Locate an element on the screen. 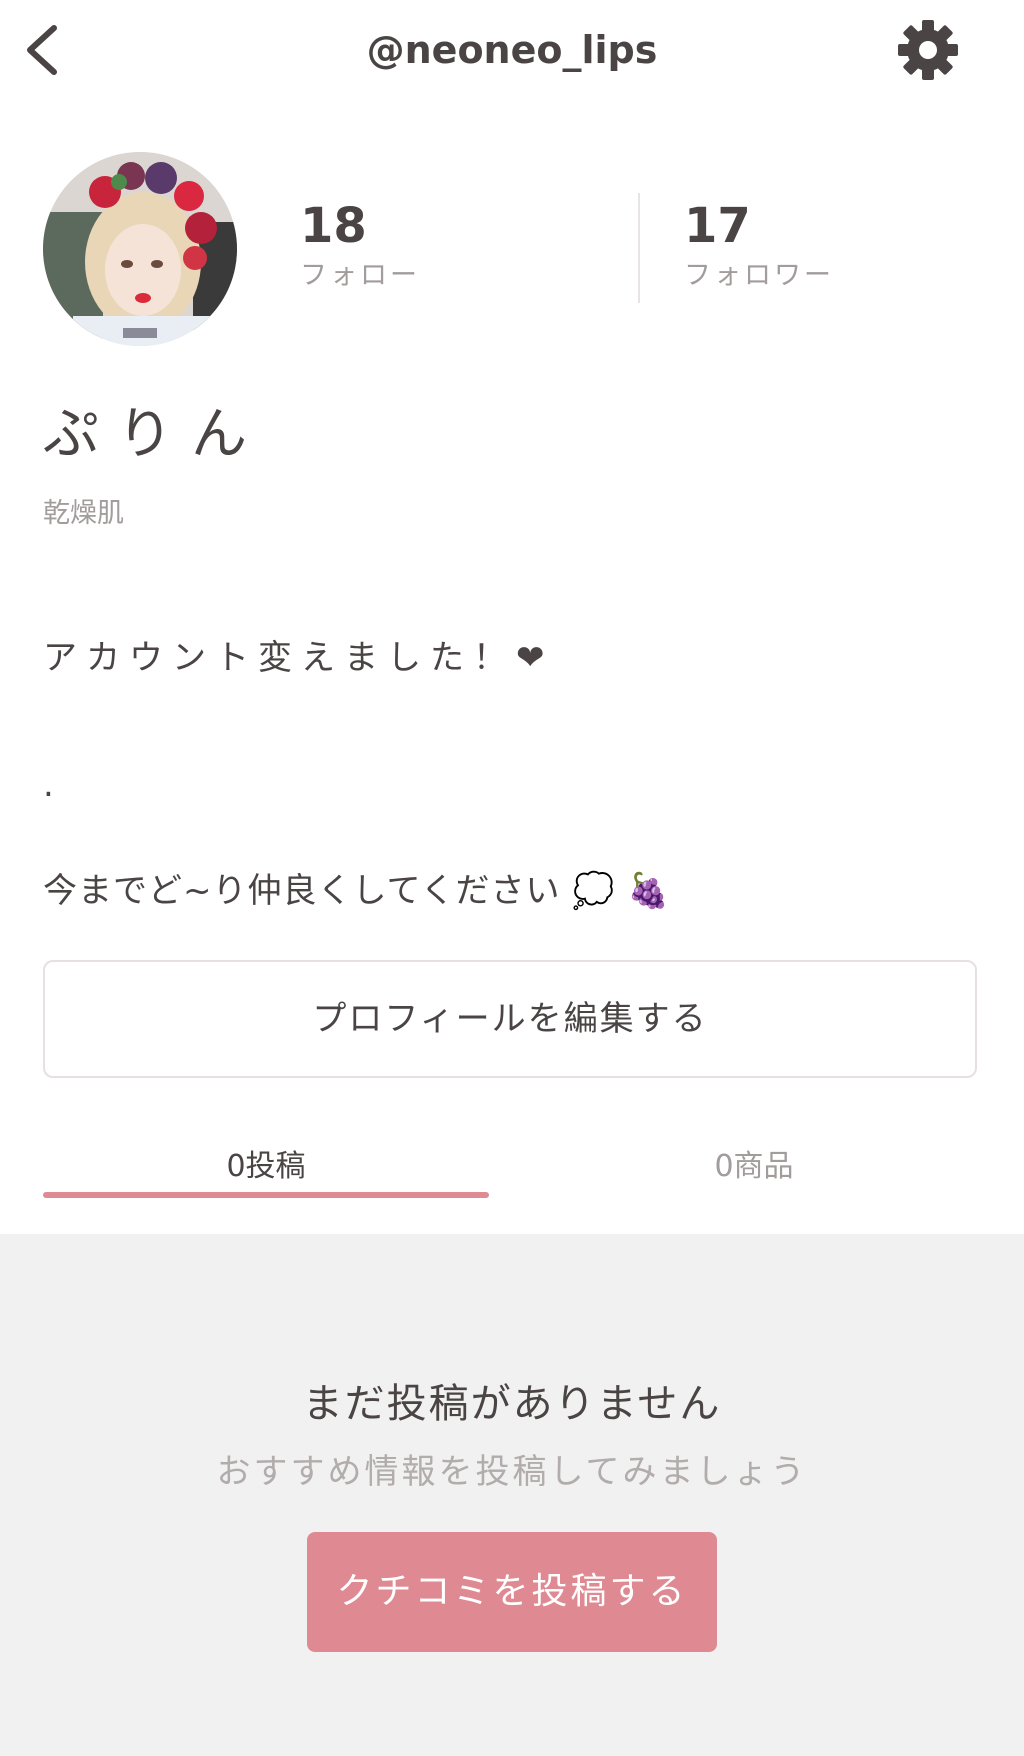 Image resolution: width=1024 pixels, height=1756 pixels. empty-state-title: まだ投稿がありません is located at coordinates (512, 1404).